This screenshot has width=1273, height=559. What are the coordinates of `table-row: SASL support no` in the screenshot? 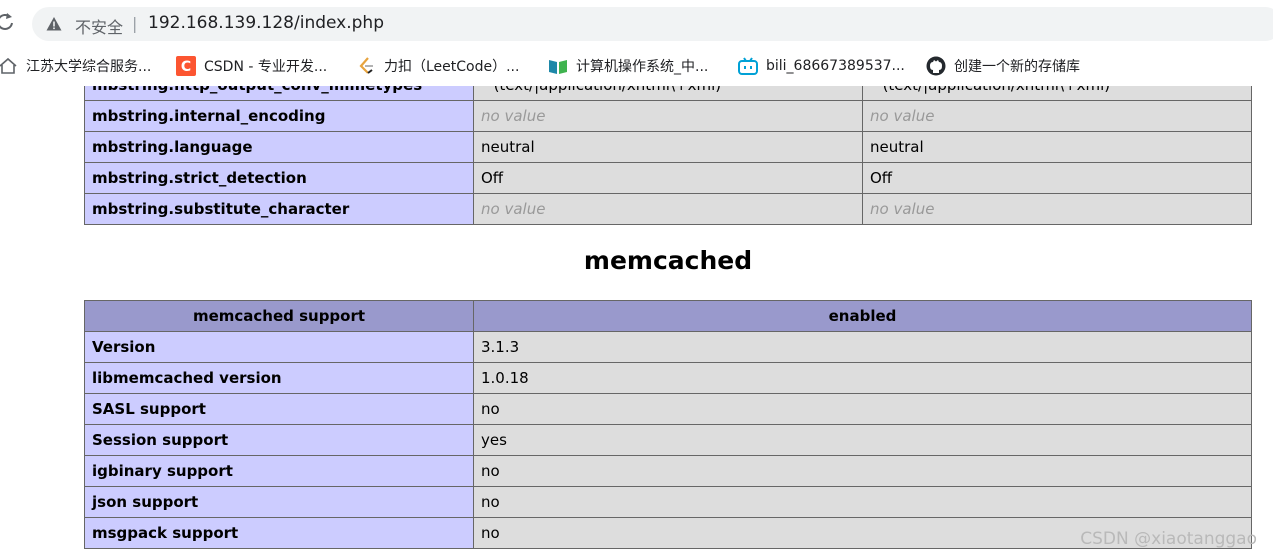 It's located at (668, 409).